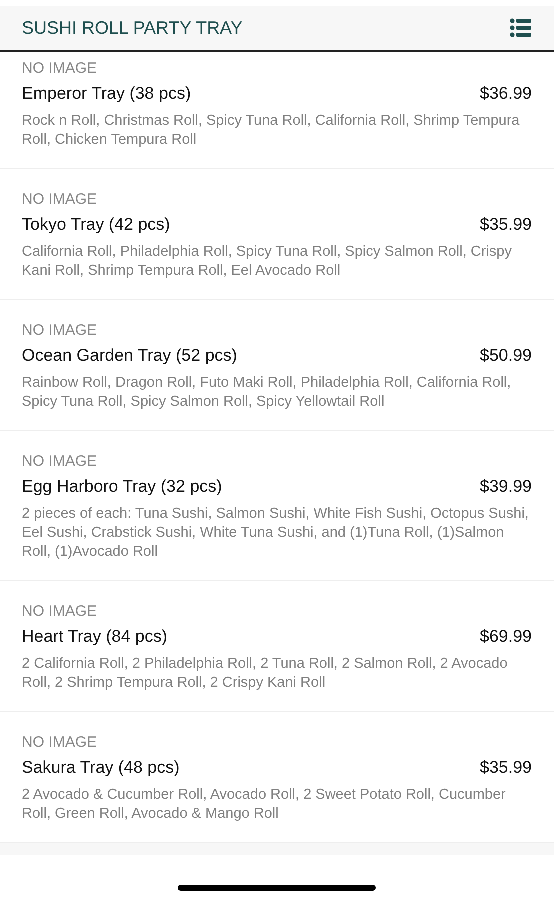 The height and width of the screenshot is (900, 554). Describe the element at coordinates (132, 28) in the screenshot. I see `page-title: SUSHI ROLL PARTY TRAY` at that location.